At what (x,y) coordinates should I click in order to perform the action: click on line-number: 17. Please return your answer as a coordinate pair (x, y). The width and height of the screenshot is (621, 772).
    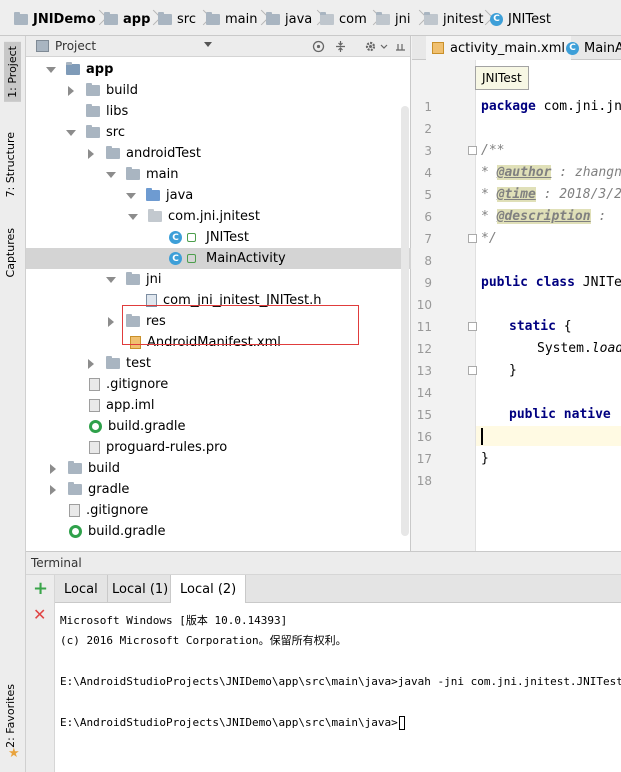
    Looking at the image, I should click on (424, 459).